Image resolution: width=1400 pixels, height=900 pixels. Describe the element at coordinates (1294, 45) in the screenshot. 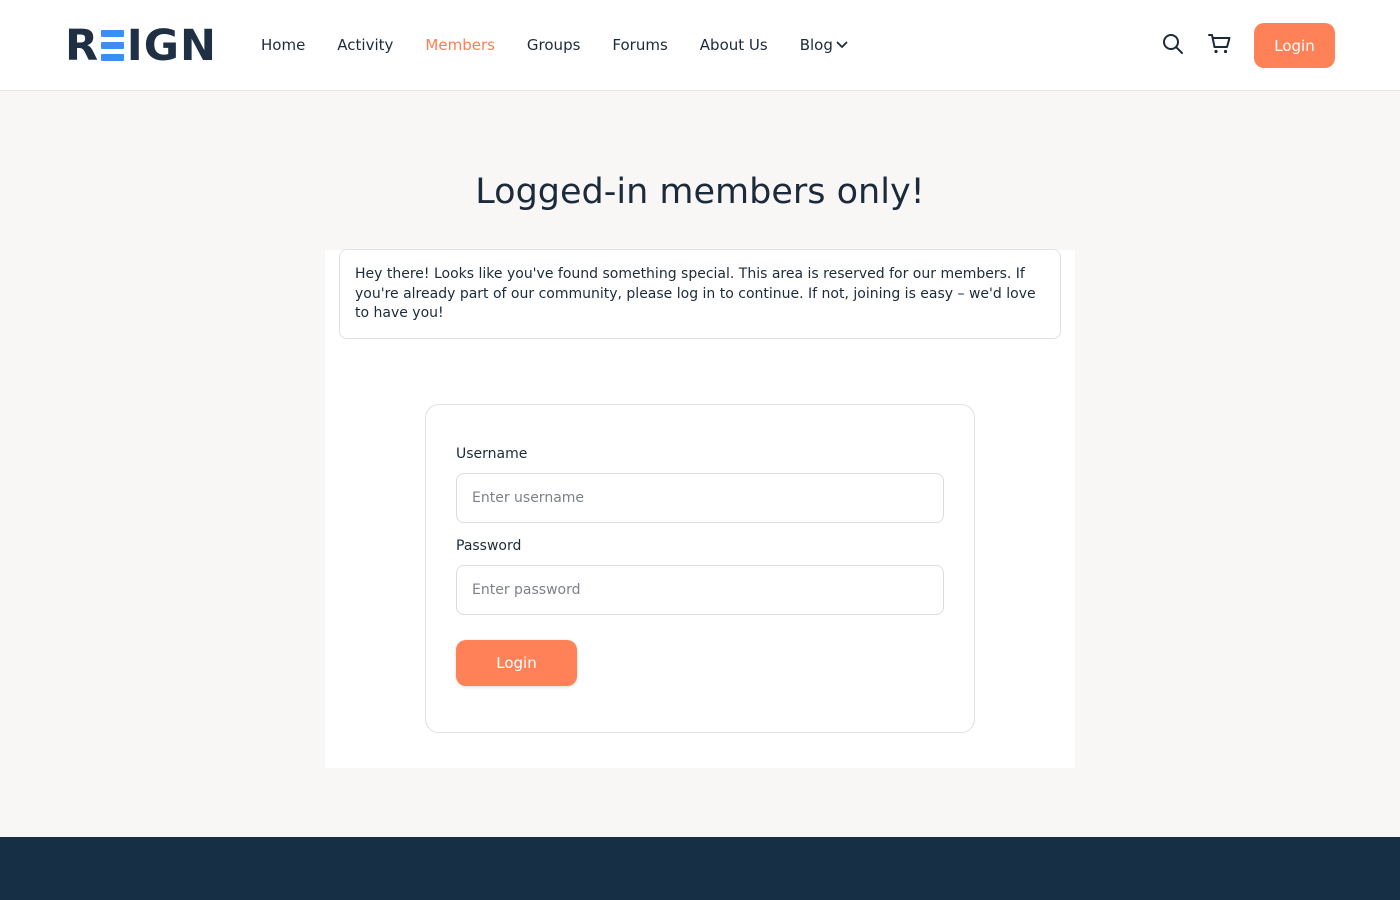

I see `header-login-button: Login` at that location.